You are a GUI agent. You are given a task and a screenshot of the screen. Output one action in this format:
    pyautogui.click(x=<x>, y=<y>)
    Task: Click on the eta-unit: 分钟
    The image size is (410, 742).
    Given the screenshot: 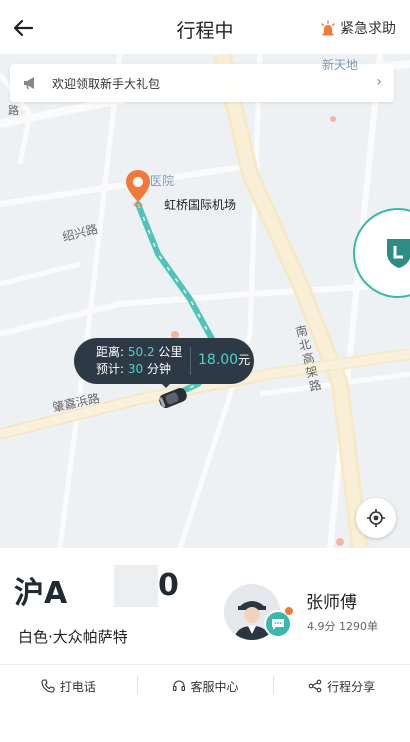 What is the action you would take?
    pyautogui.click(x=158, y=369)
    